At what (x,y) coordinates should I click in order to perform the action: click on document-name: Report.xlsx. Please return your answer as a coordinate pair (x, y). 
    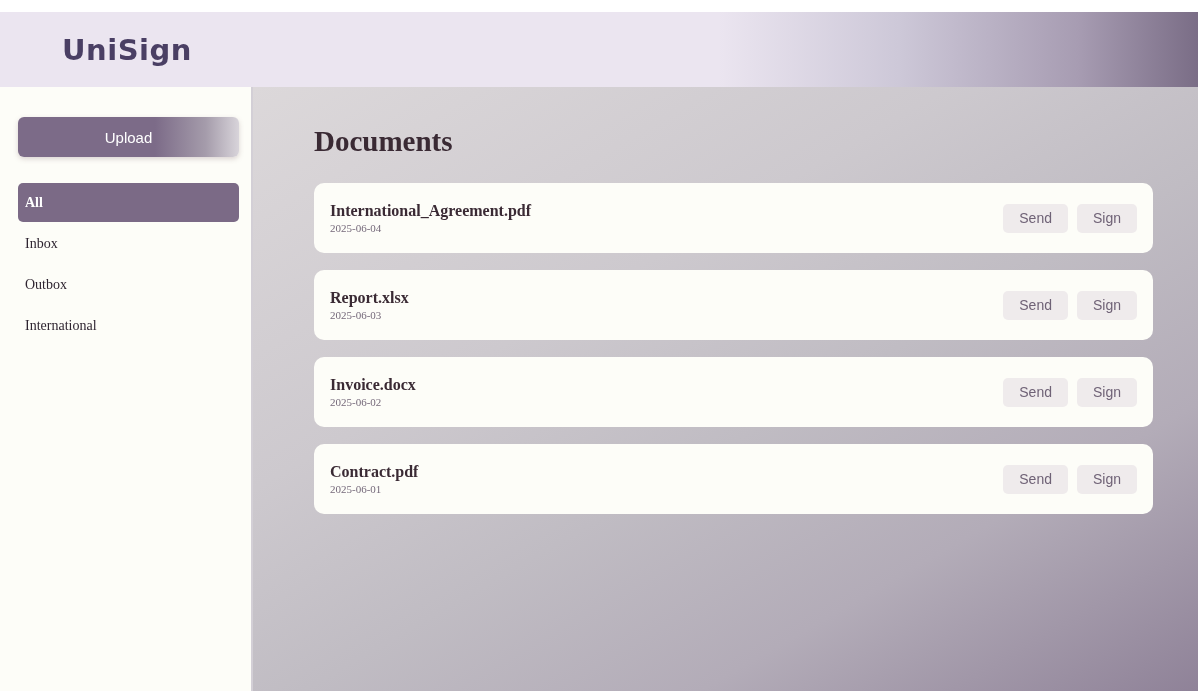
    Looking at the image, I should click on (369, 298).